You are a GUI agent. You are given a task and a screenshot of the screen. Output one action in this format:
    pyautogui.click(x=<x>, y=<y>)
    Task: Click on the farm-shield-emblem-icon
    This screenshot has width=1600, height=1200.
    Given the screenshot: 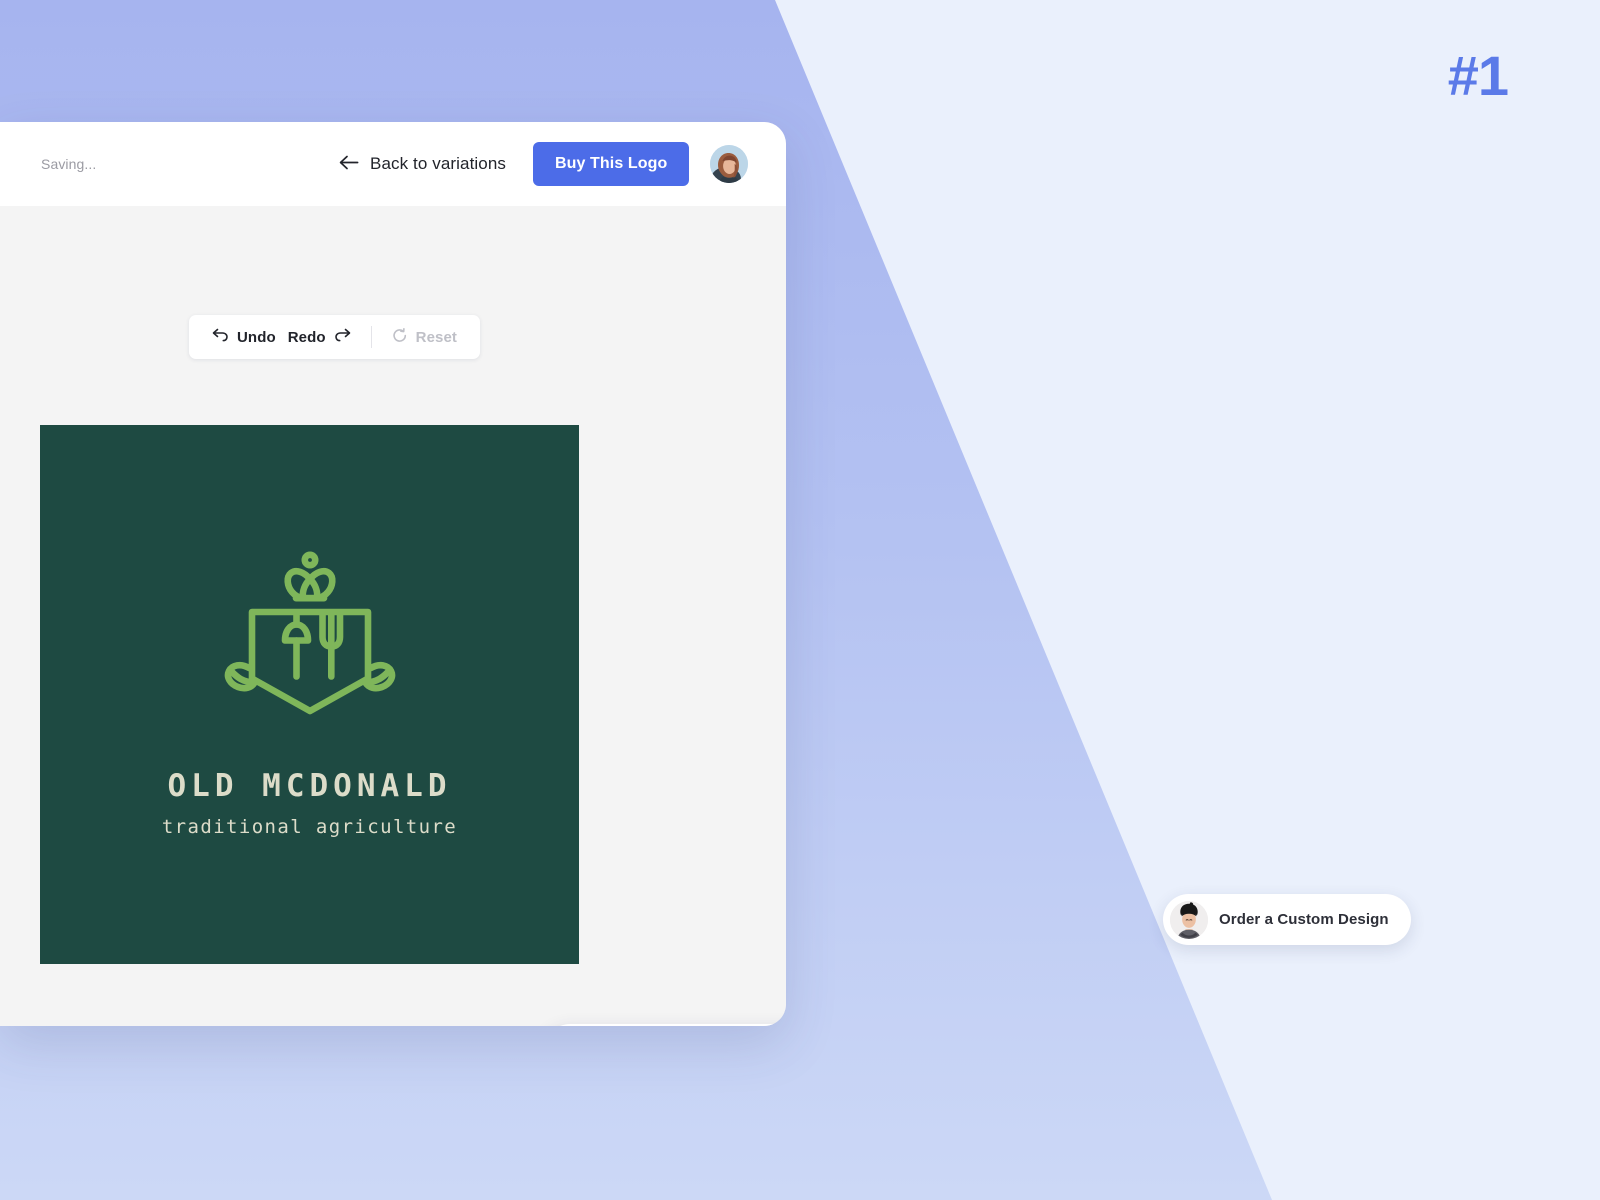 What is the action you would take?
    pyautogui.click(x=310, y=646)
    